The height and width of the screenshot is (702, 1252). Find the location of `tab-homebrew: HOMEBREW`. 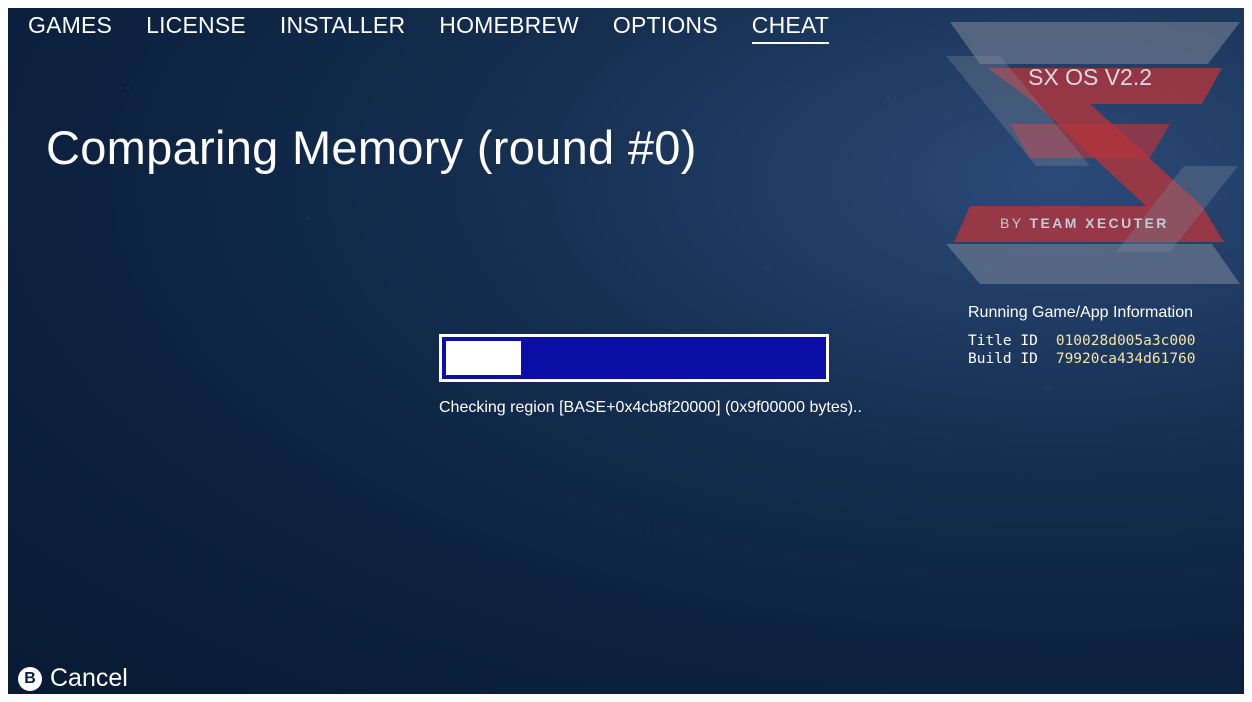

tab-homebrew: HOMEBREW is located at coordinates (509, 28).